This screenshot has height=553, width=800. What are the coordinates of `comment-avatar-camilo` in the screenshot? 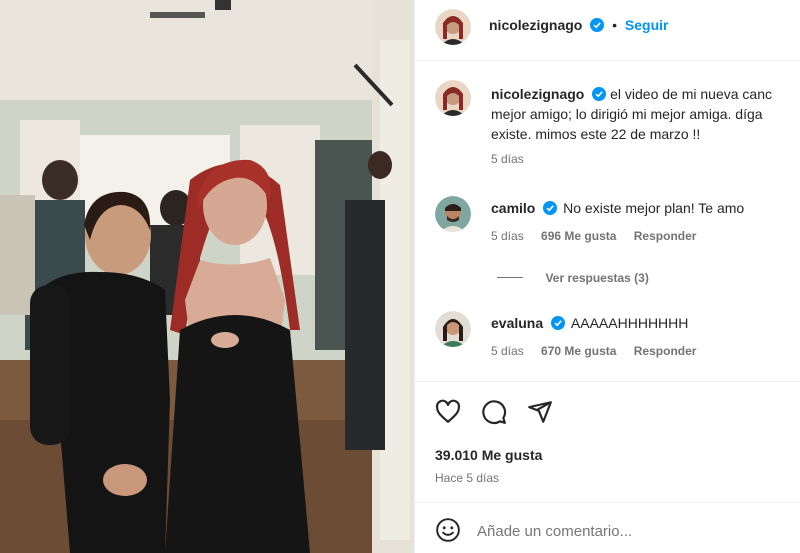 It's located at (453, 214).